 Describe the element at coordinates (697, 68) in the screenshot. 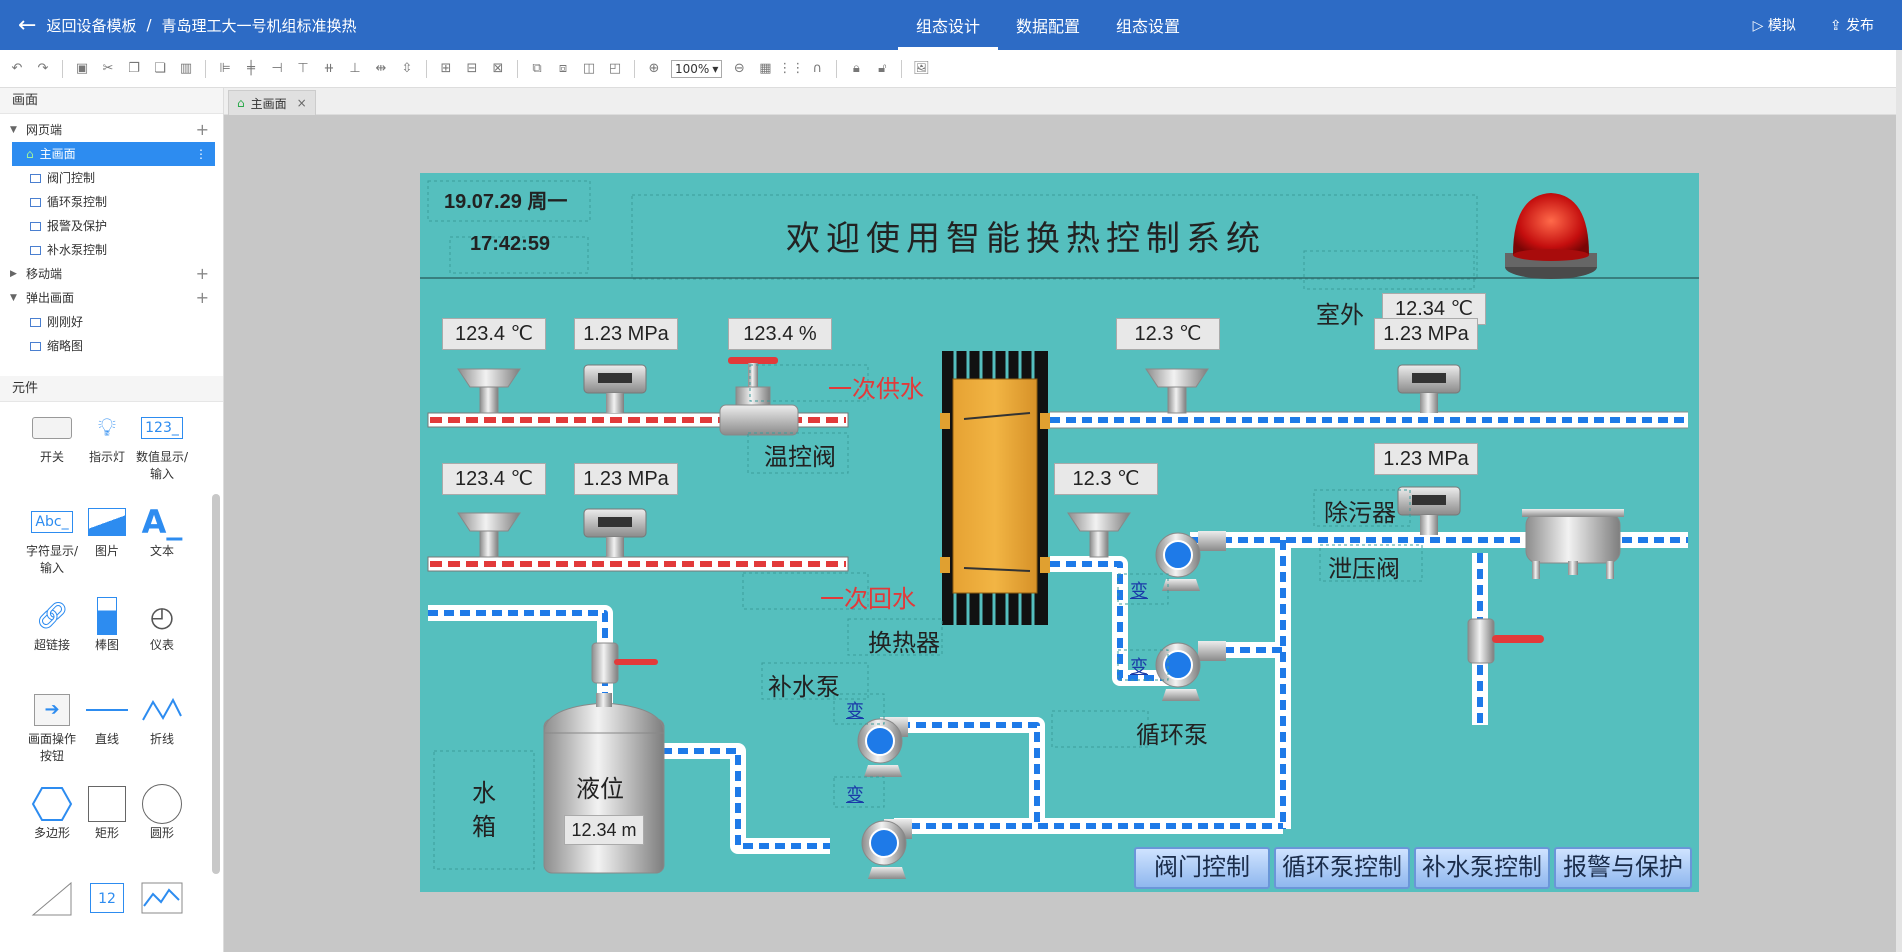

I see `zoom-select: 100% ▾` at that location.